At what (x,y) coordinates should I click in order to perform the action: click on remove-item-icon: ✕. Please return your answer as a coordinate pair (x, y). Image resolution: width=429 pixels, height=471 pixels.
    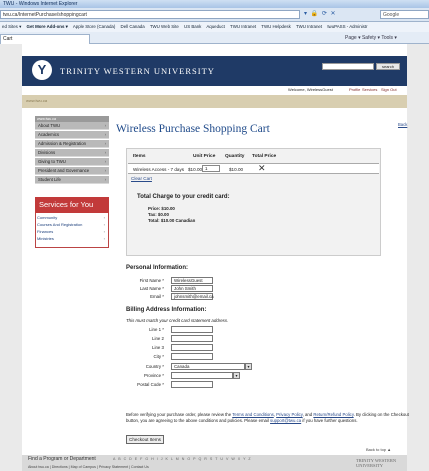
    Looking at the image, I should click on (262, 168).